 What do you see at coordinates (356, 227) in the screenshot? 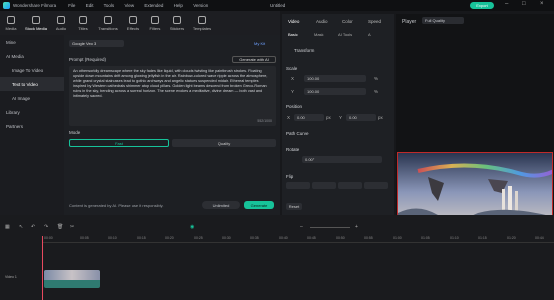
I see `zoom-in-icon: +` at bounding box center [356, 227].